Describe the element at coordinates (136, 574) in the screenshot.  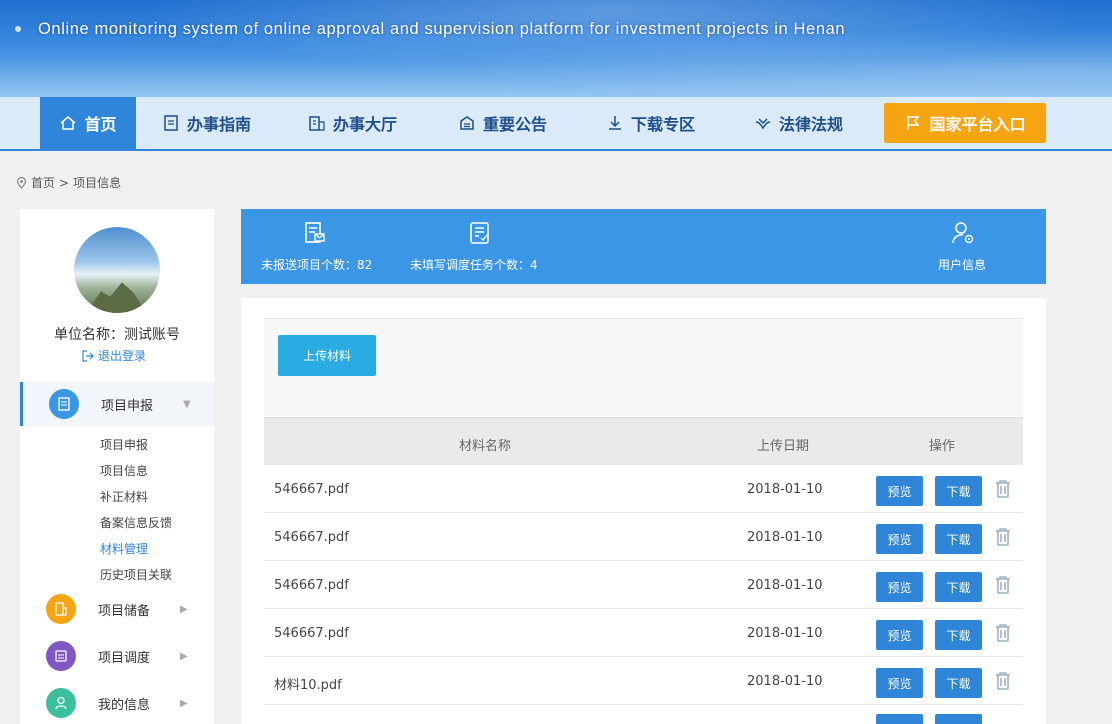
I see `submenu-history-link: 历史项目关联` at that location.